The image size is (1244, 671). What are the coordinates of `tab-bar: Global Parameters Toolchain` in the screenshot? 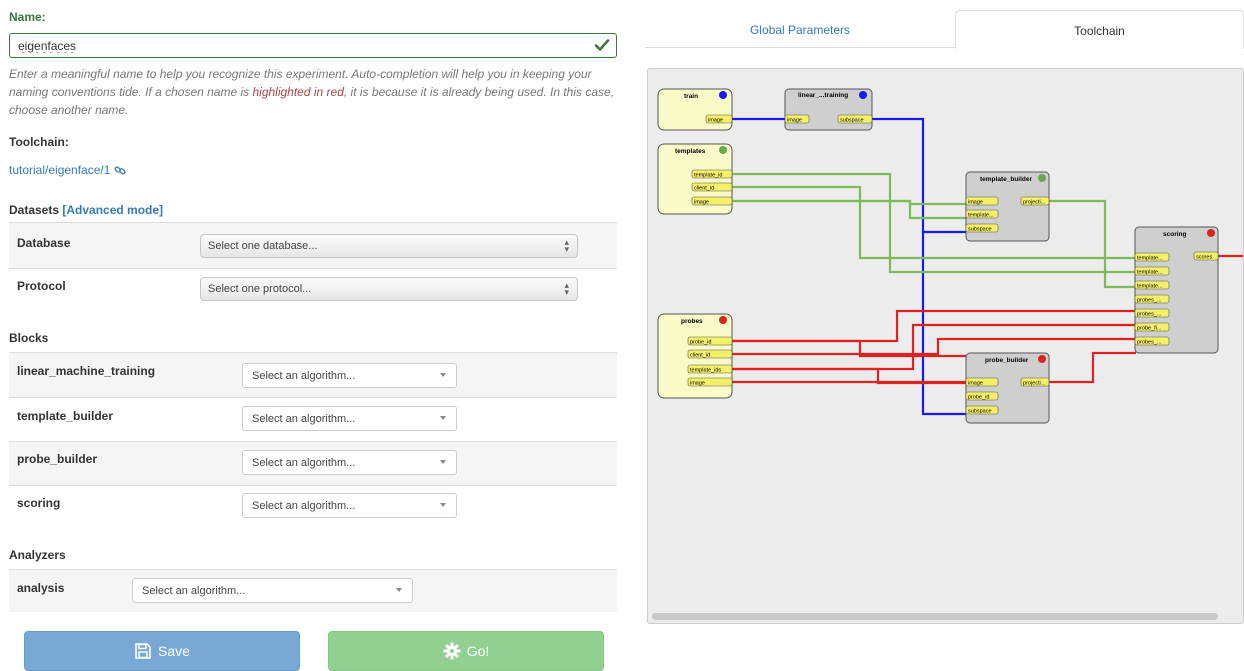 It's located at (944, 29).